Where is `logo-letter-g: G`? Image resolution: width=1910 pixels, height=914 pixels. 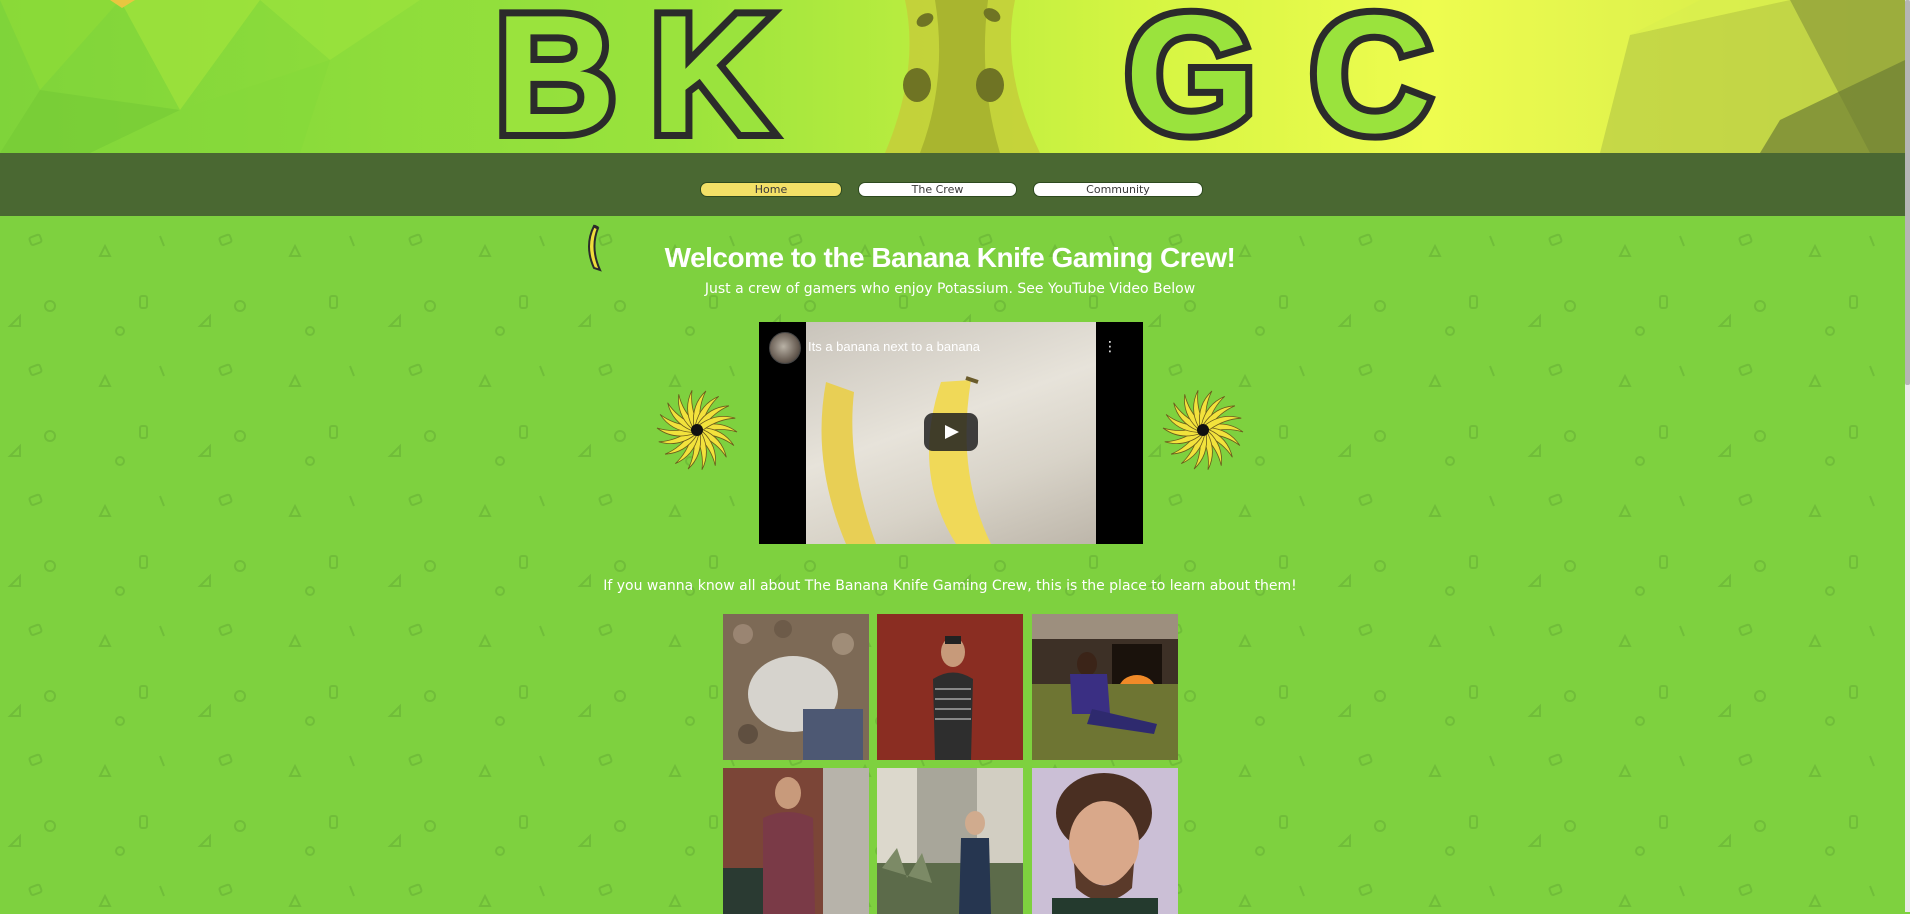 logo-letter-g: G is located at coordinates (1190, 76).